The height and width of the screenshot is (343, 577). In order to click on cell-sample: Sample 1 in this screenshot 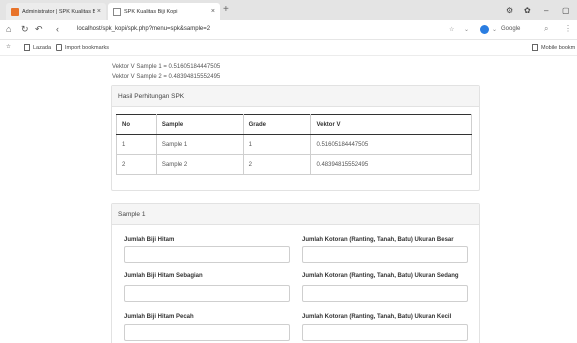, I will do `click(199, 144)`.